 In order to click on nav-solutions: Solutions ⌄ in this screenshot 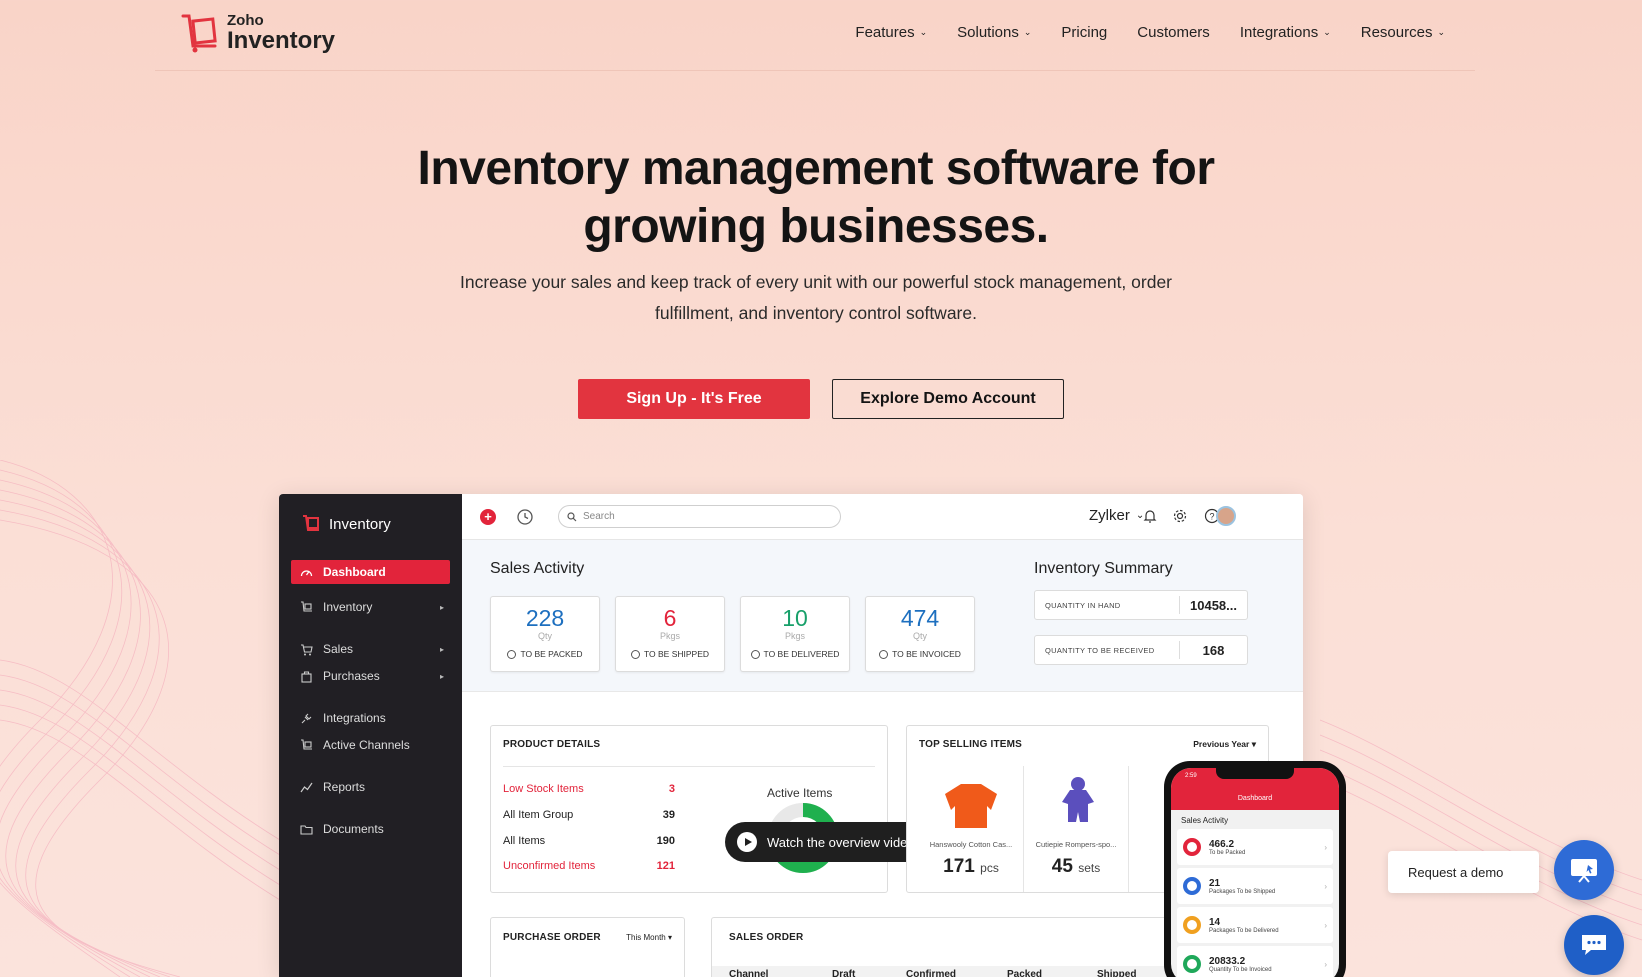, I will do `click(994, 32)`.